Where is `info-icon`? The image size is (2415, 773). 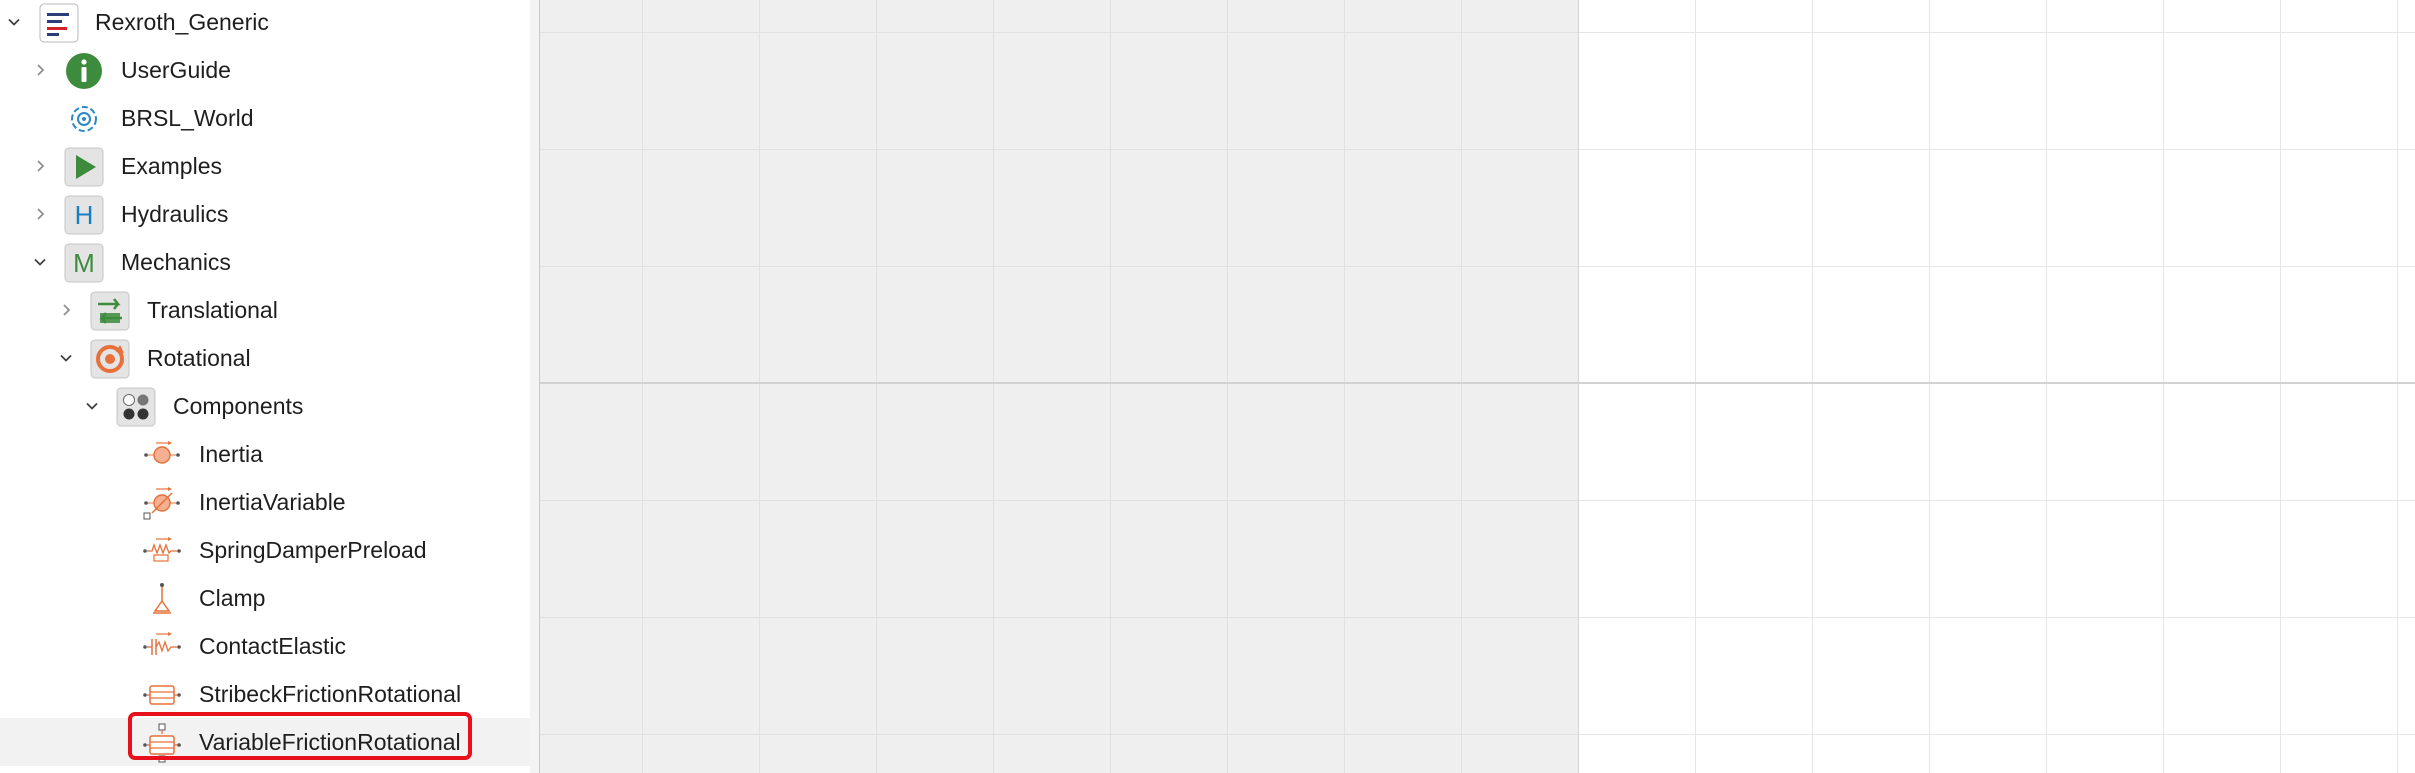 info-icon is located at coordinates (84, 71).